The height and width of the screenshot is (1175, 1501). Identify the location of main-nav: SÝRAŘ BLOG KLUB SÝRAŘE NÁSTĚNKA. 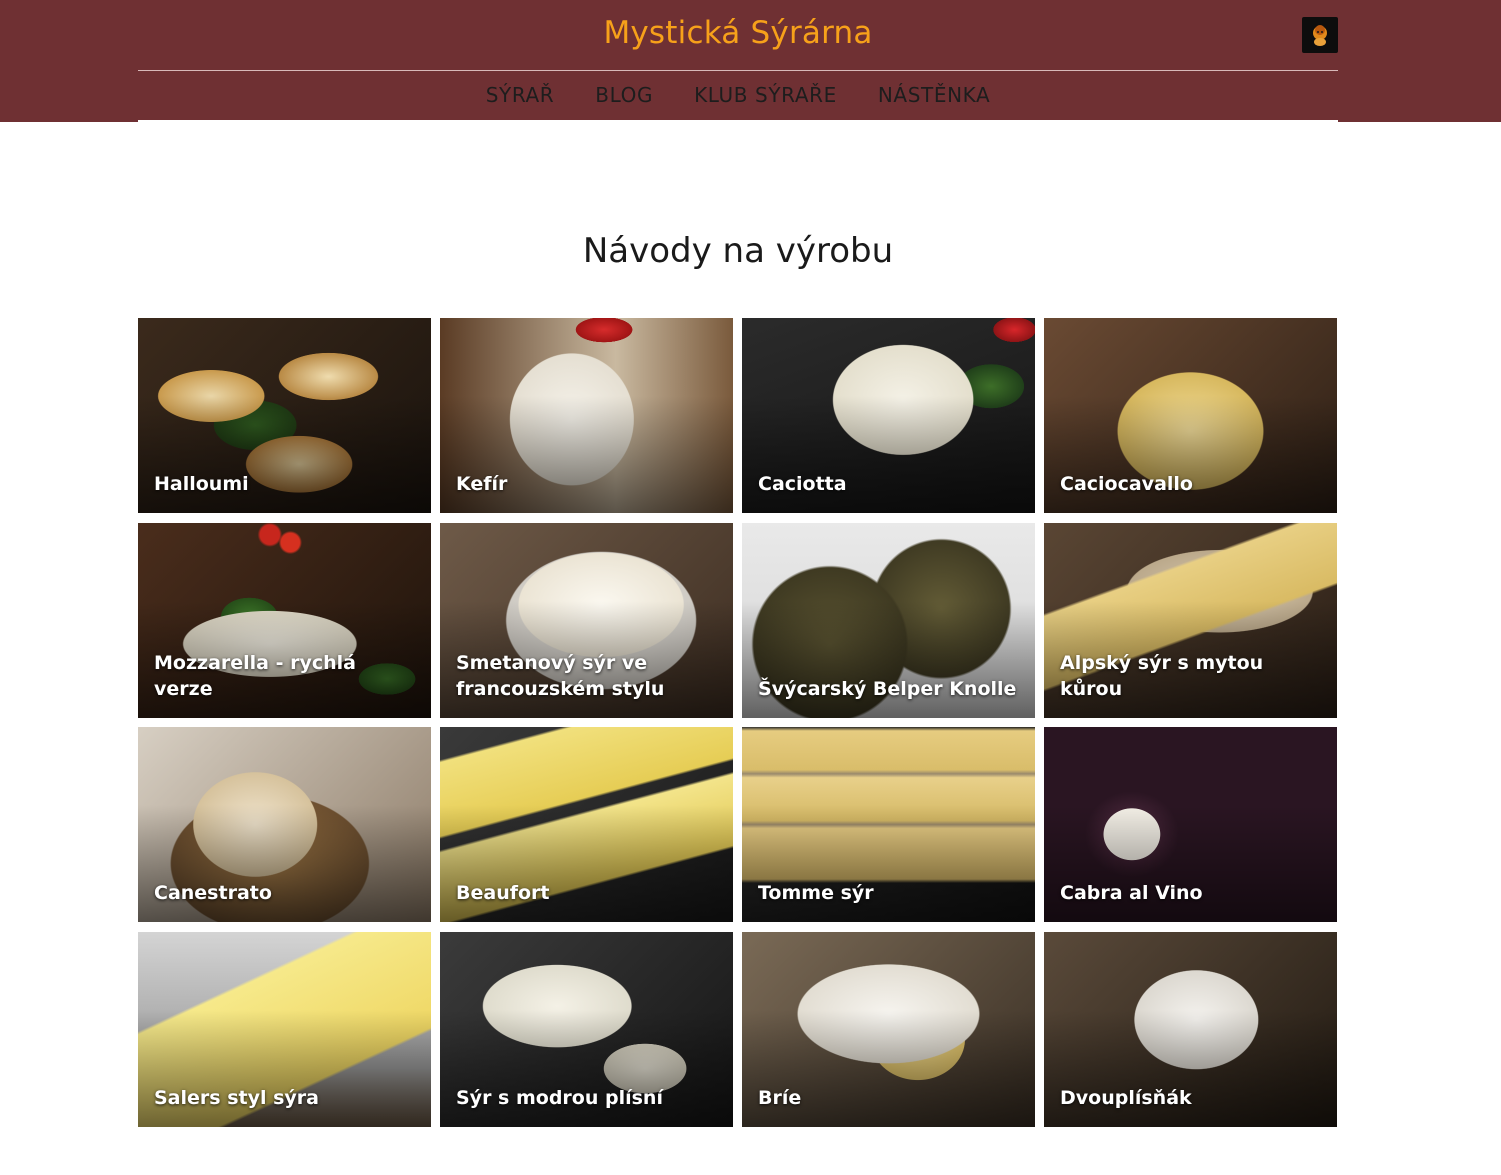
(738, 95).